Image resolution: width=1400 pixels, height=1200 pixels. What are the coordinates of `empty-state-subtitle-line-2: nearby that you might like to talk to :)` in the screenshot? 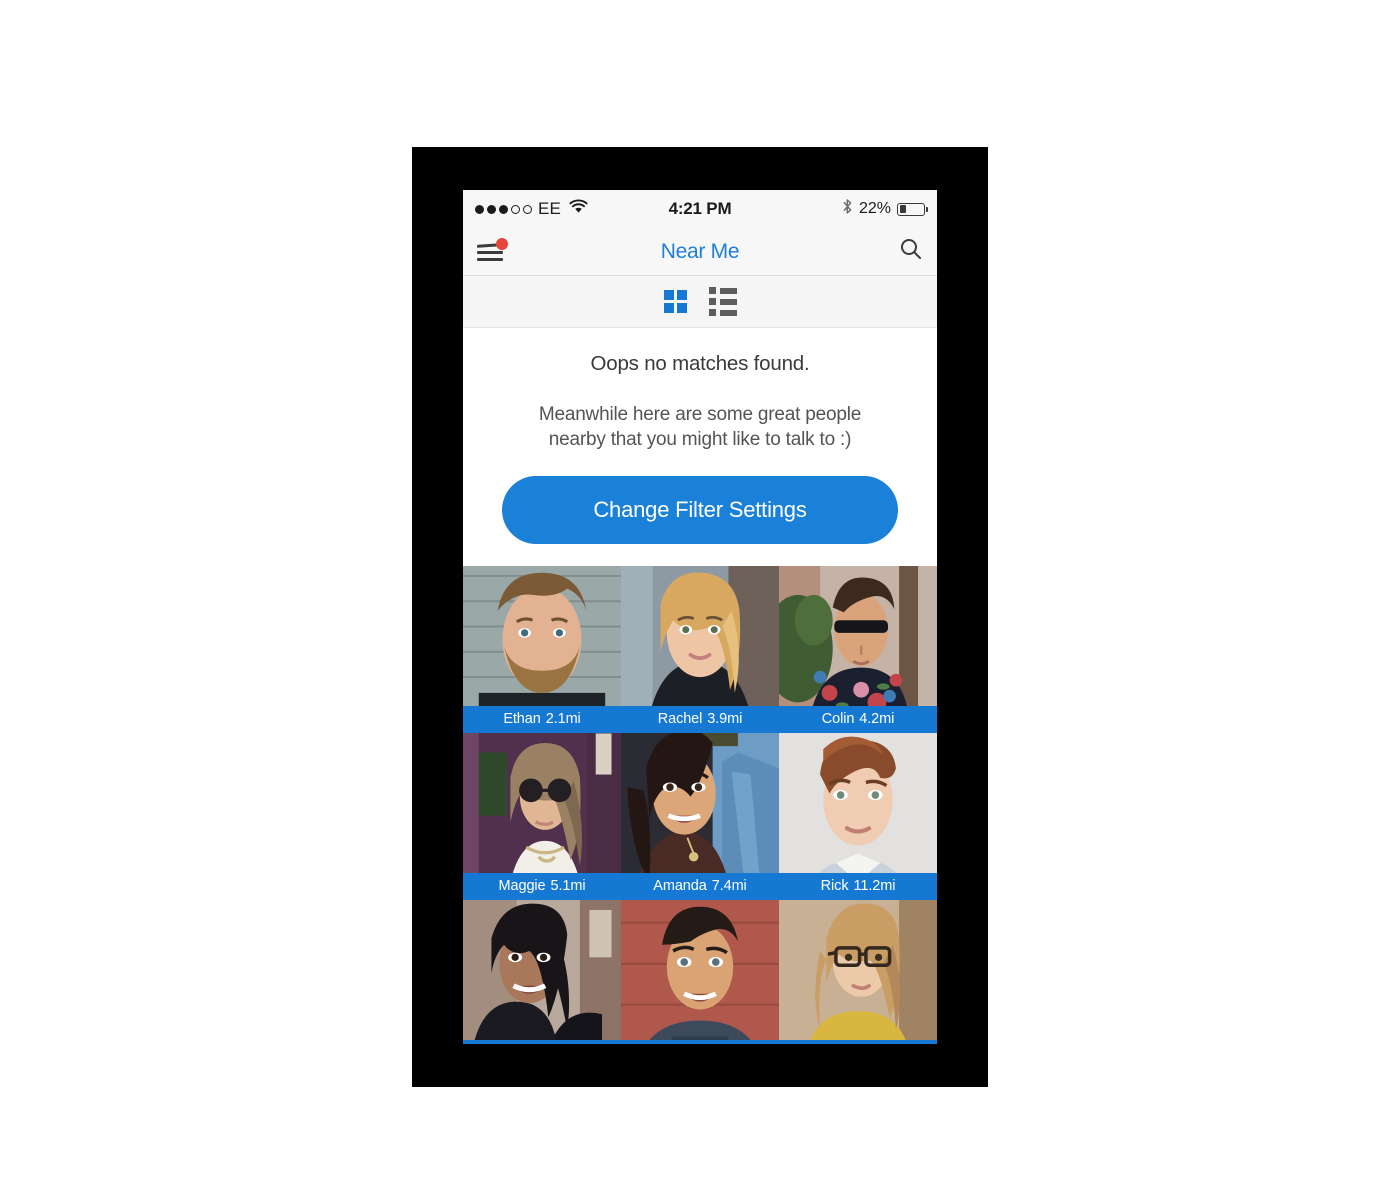 It's located at (700, 440).